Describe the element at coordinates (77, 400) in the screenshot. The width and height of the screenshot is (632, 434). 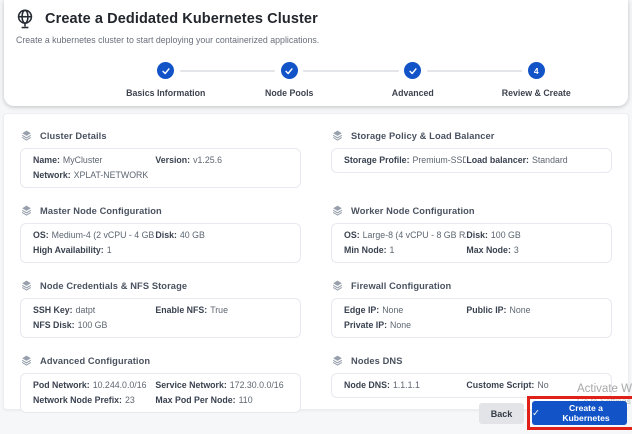
I see `field-key: Network Node Prefix:` at that location.